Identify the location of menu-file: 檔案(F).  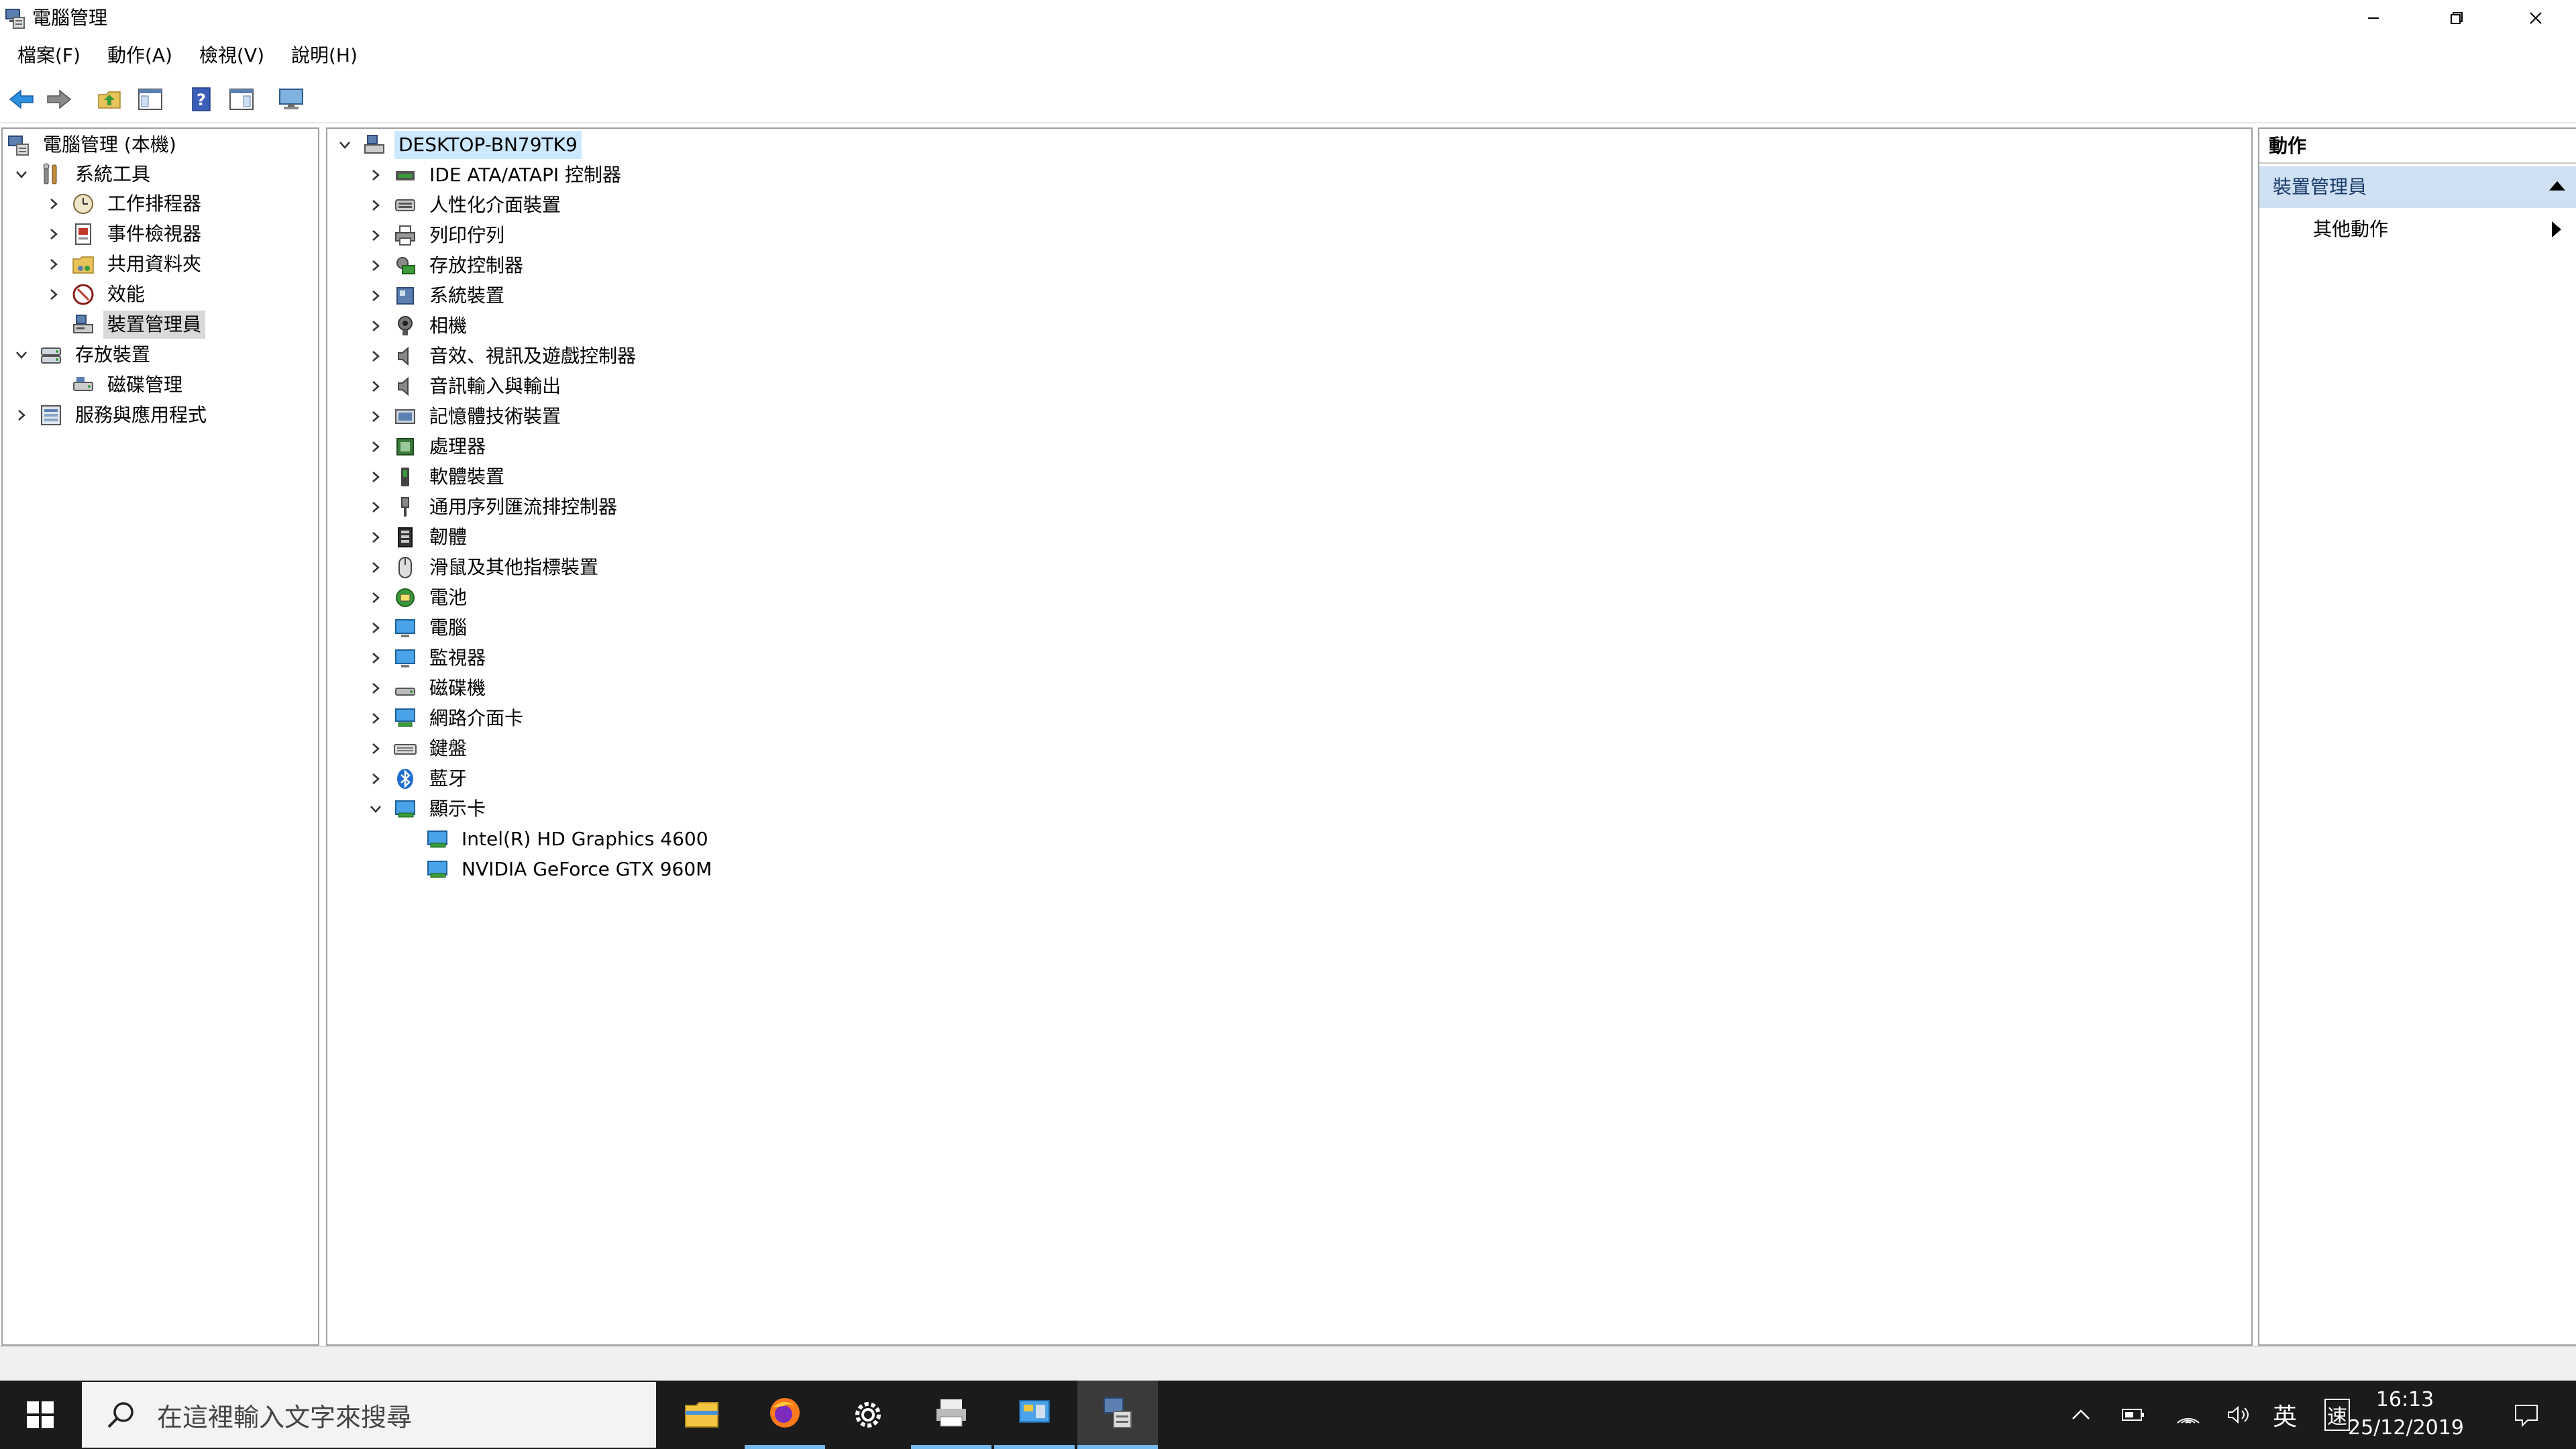
(49, 56).